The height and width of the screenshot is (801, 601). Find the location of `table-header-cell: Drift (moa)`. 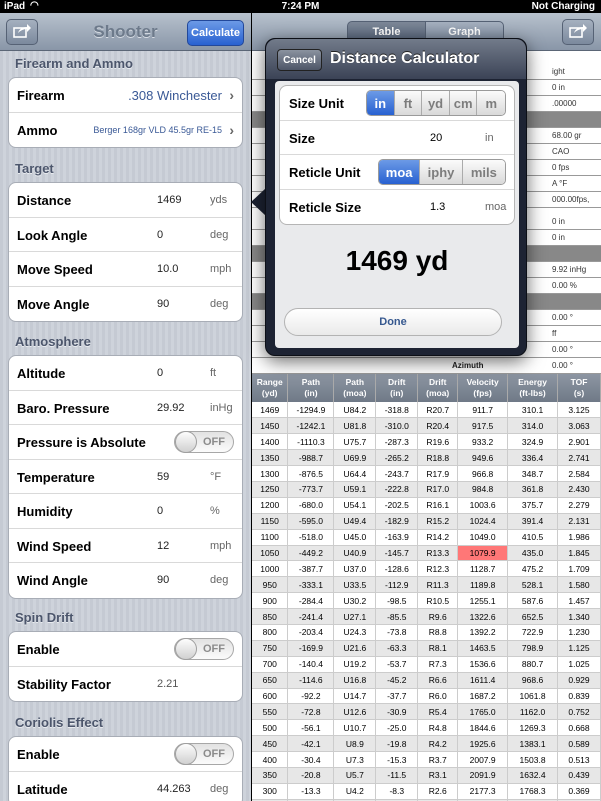

table-header-cell: Drift (moa) is located at coordinates (438, 388).